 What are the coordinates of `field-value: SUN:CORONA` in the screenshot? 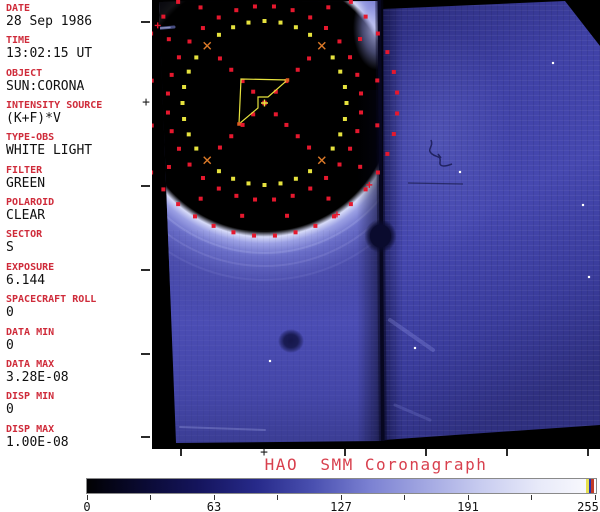 It's located at (45, 86).